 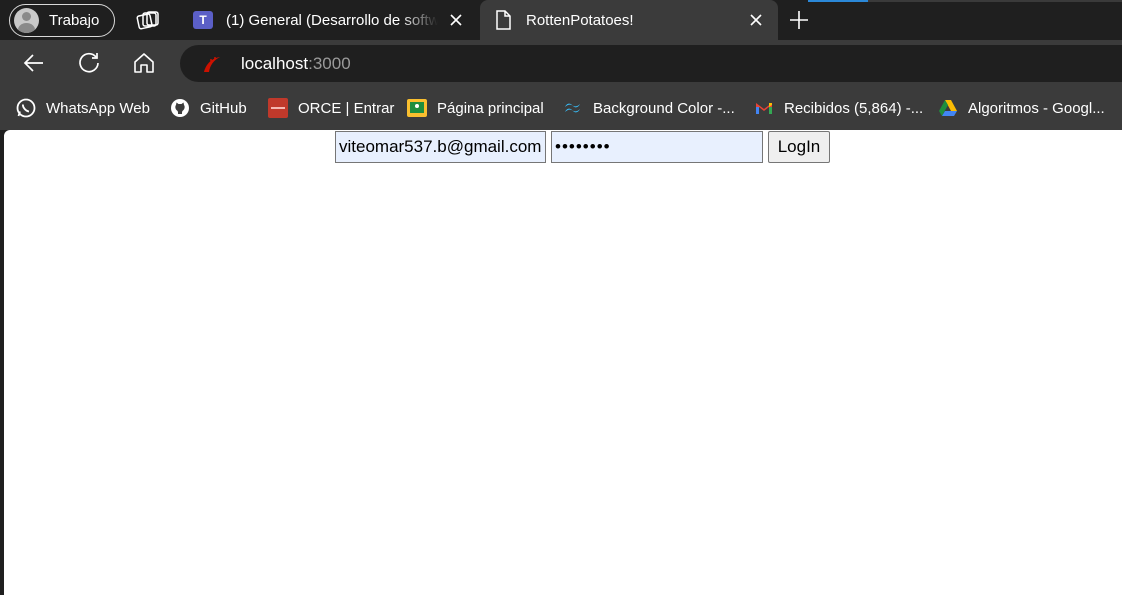 What do you see at coordinates (572, 108) in the screenshot?
I see `tailwind-icon` at bounding box center [572, 108].